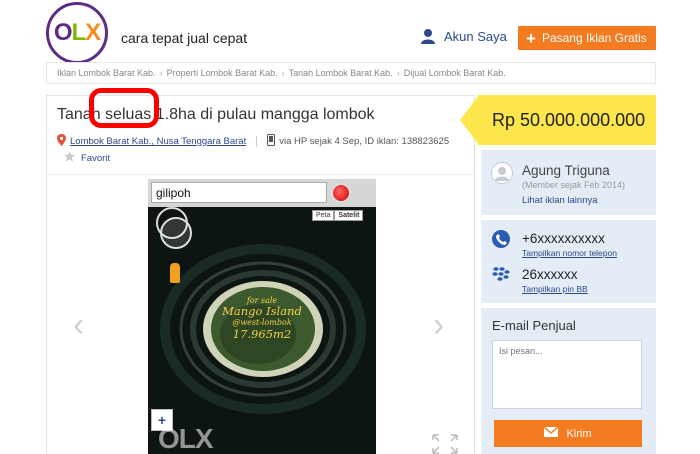 The height and width of the screenshot is (454, 700). Describe the element at coordinates (501, 276) in the screenshot. I see `blackberry-icon` at that location.